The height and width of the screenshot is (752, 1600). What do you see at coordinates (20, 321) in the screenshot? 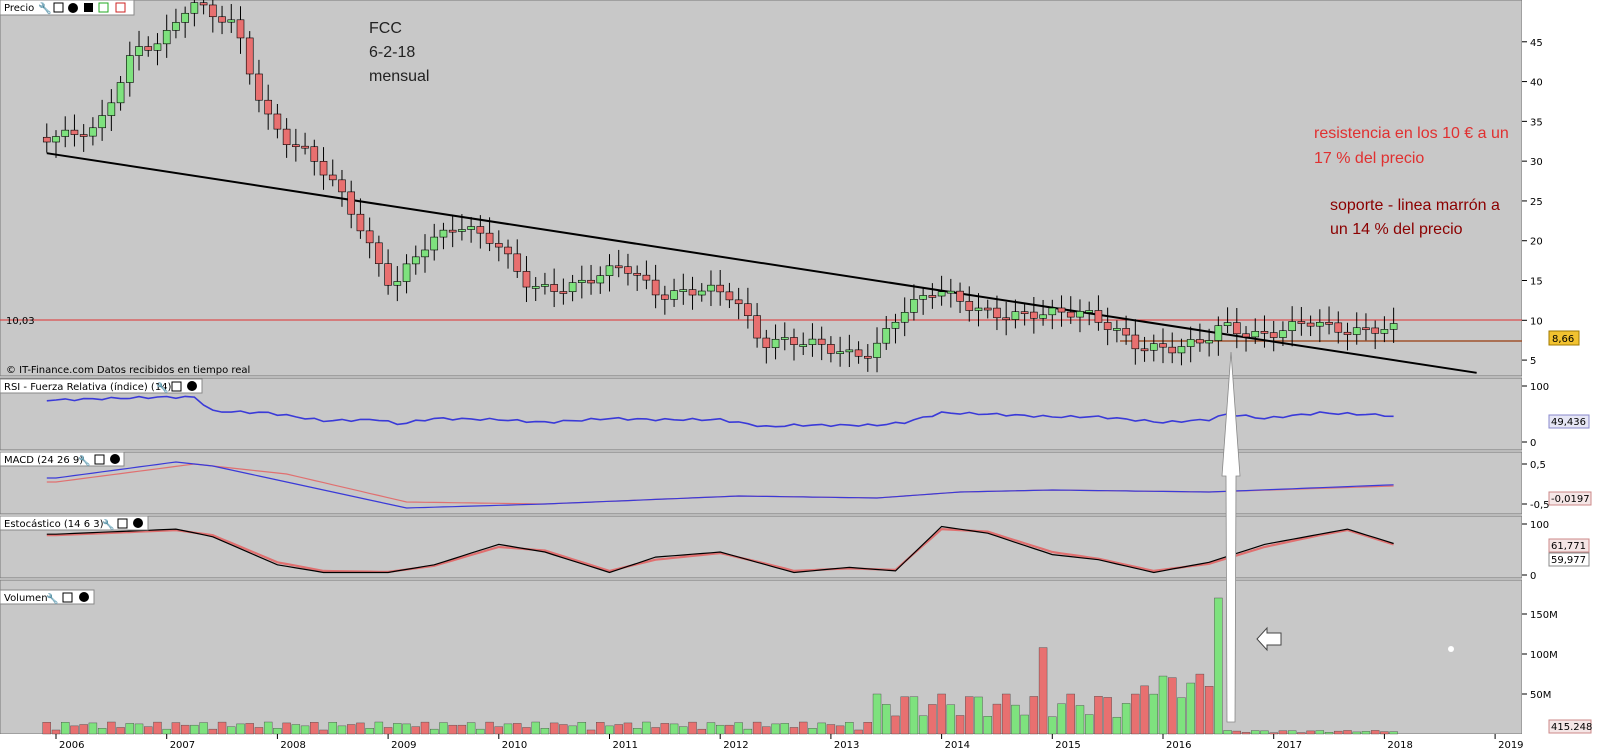
I see `resistance-ref-label: 10,03` at bounding box center [20, 321].